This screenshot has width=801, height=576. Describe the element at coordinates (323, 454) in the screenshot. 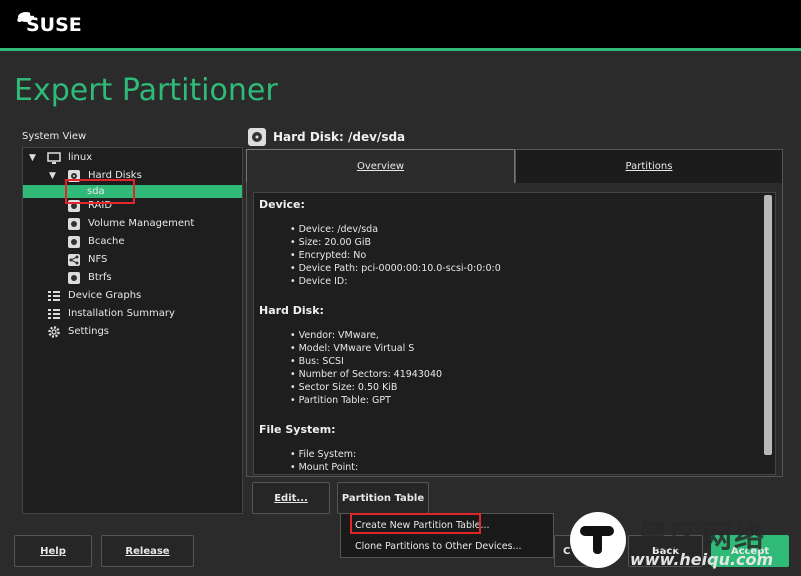

I see `info-line: • File System:` at that location.